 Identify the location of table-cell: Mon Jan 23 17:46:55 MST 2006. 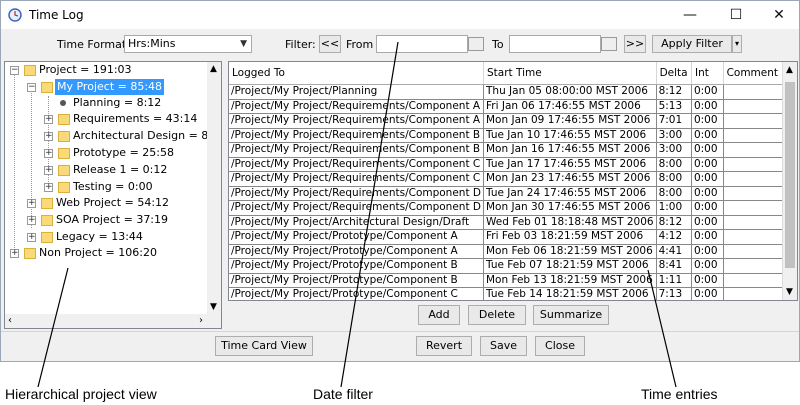
(570, 179).